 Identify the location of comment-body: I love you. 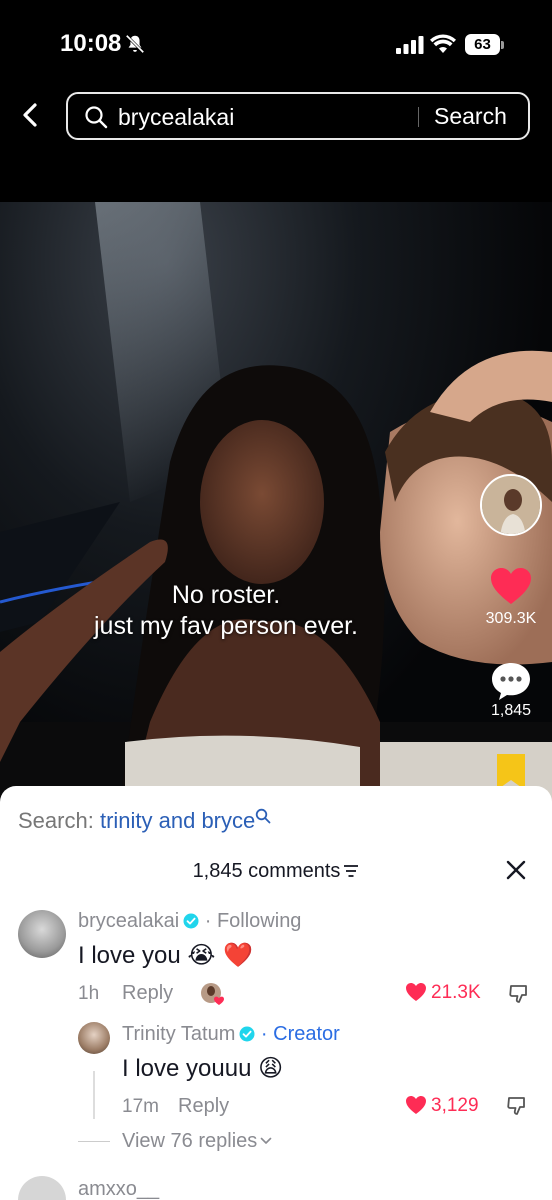
(129, 955).